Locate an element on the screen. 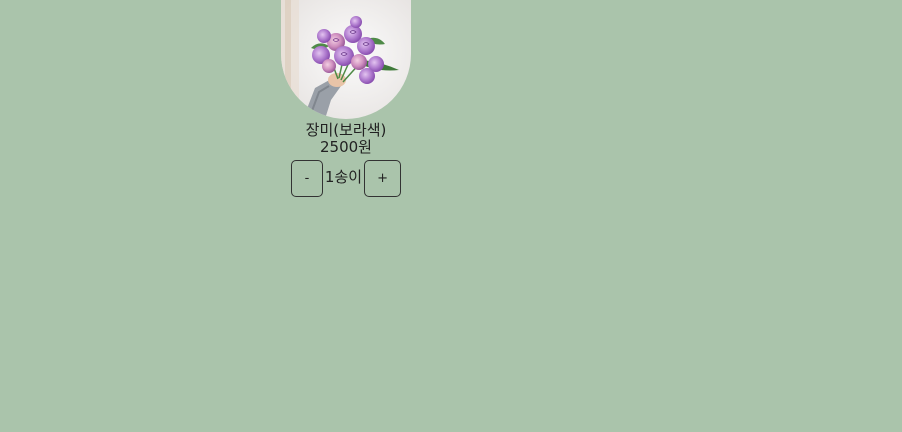  decrease-quantity-button: - is located at coordinates (306, 178).